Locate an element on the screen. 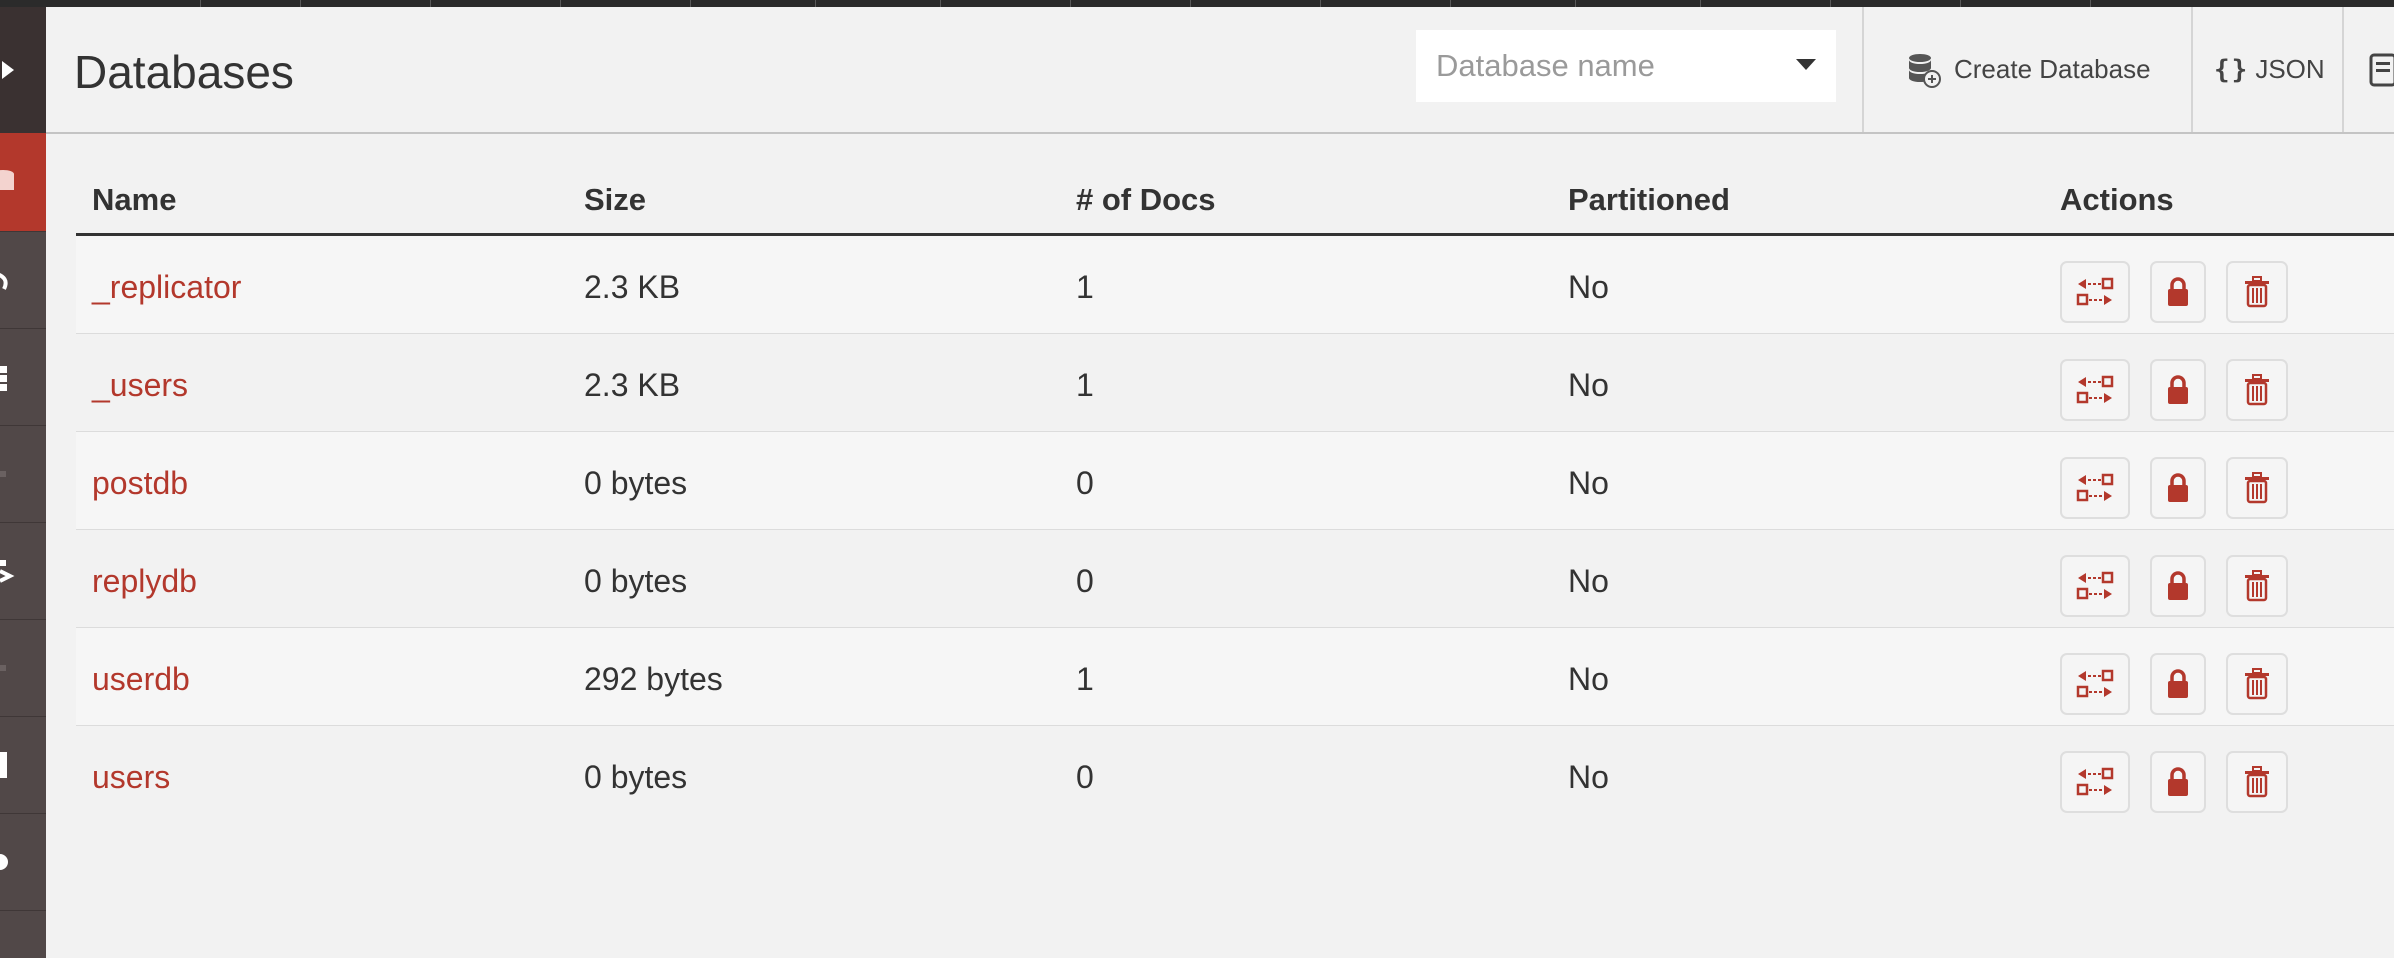 The image size is (2394, 958). page-title: Databases is located at coordinates (184, 72).